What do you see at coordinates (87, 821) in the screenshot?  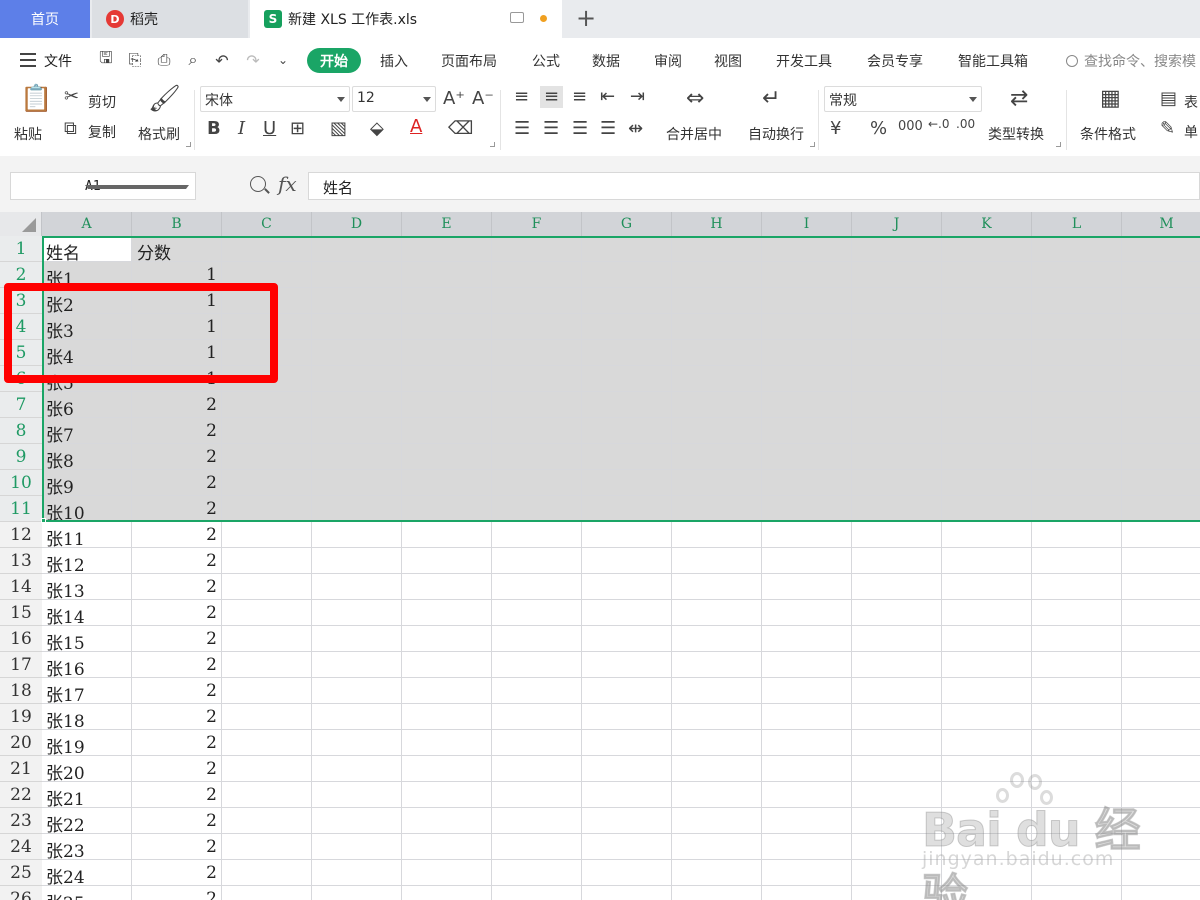 I see `cell-name: 张22` at bounding box center [87, 821].